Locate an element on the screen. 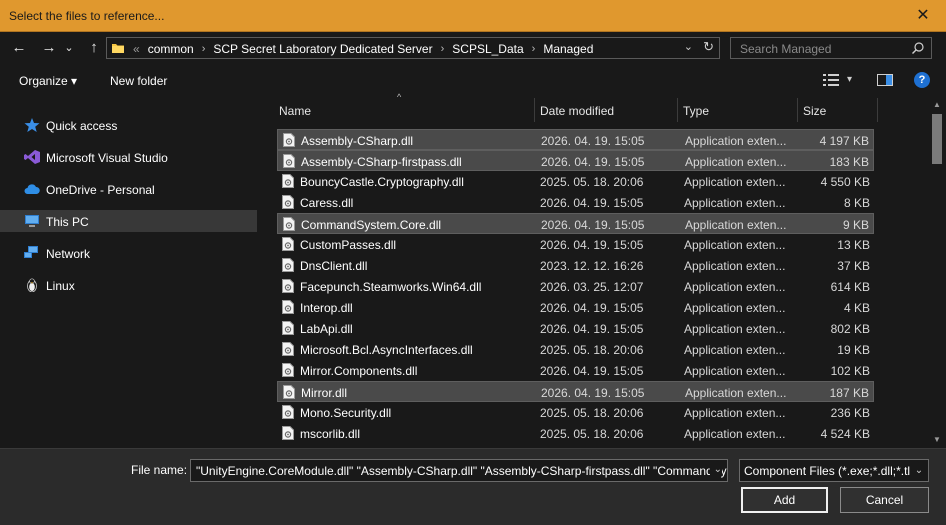  file-name: Caress.dll is located at coordinates (327, 203).